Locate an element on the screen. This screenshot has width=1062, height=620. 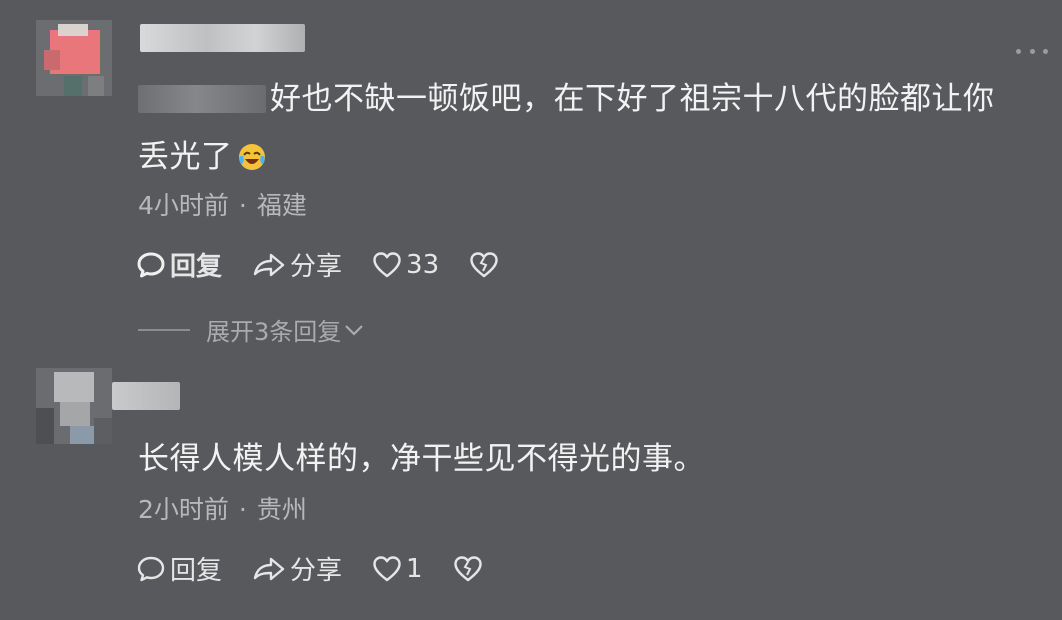
timestamp: 4小时前 is located at coordinates (183, 205).